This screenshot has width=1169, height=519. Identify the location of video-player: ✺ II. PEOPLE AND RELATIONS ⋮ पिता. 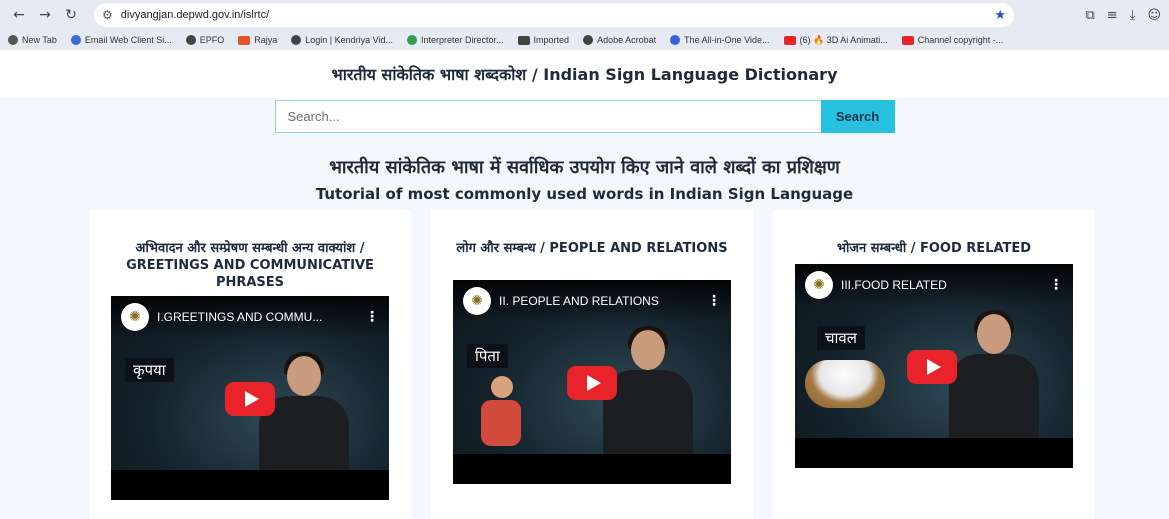
(592, 382).